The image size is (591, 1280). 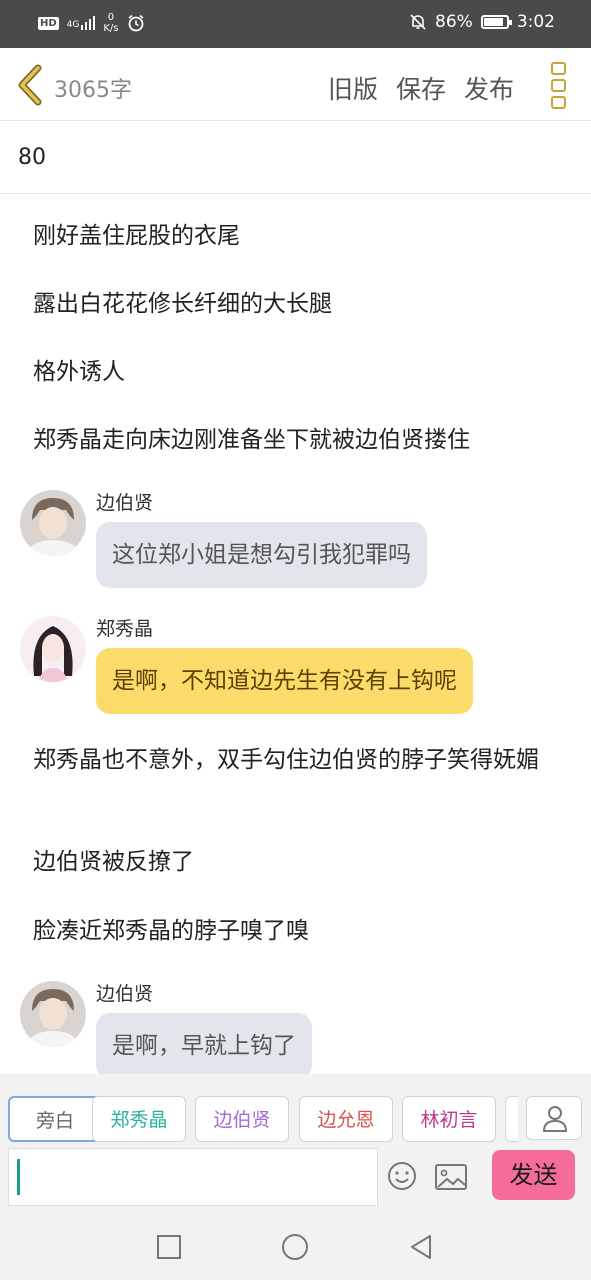 What do you see at coordinates (496, 22) in the screenshot?
I see `battery-icon` at bounding box center [496, 22].